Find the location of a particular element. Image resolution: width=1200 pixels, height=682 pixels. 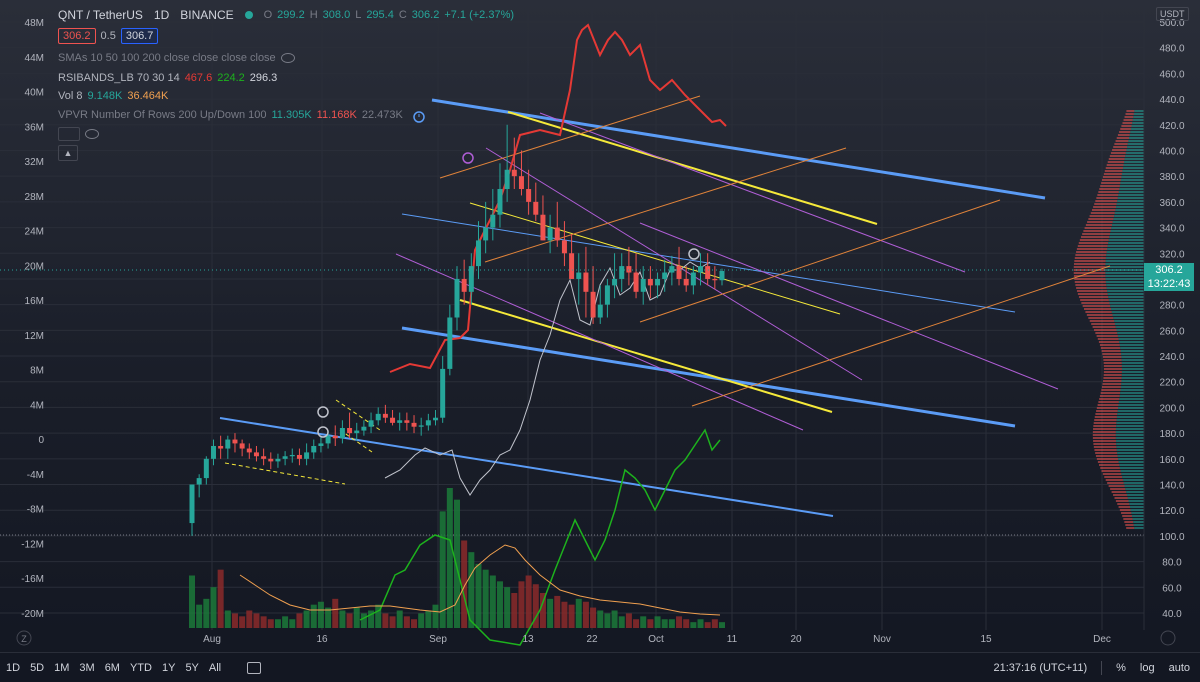

rsi-band-gray-line is located at coordinates (547, 378).